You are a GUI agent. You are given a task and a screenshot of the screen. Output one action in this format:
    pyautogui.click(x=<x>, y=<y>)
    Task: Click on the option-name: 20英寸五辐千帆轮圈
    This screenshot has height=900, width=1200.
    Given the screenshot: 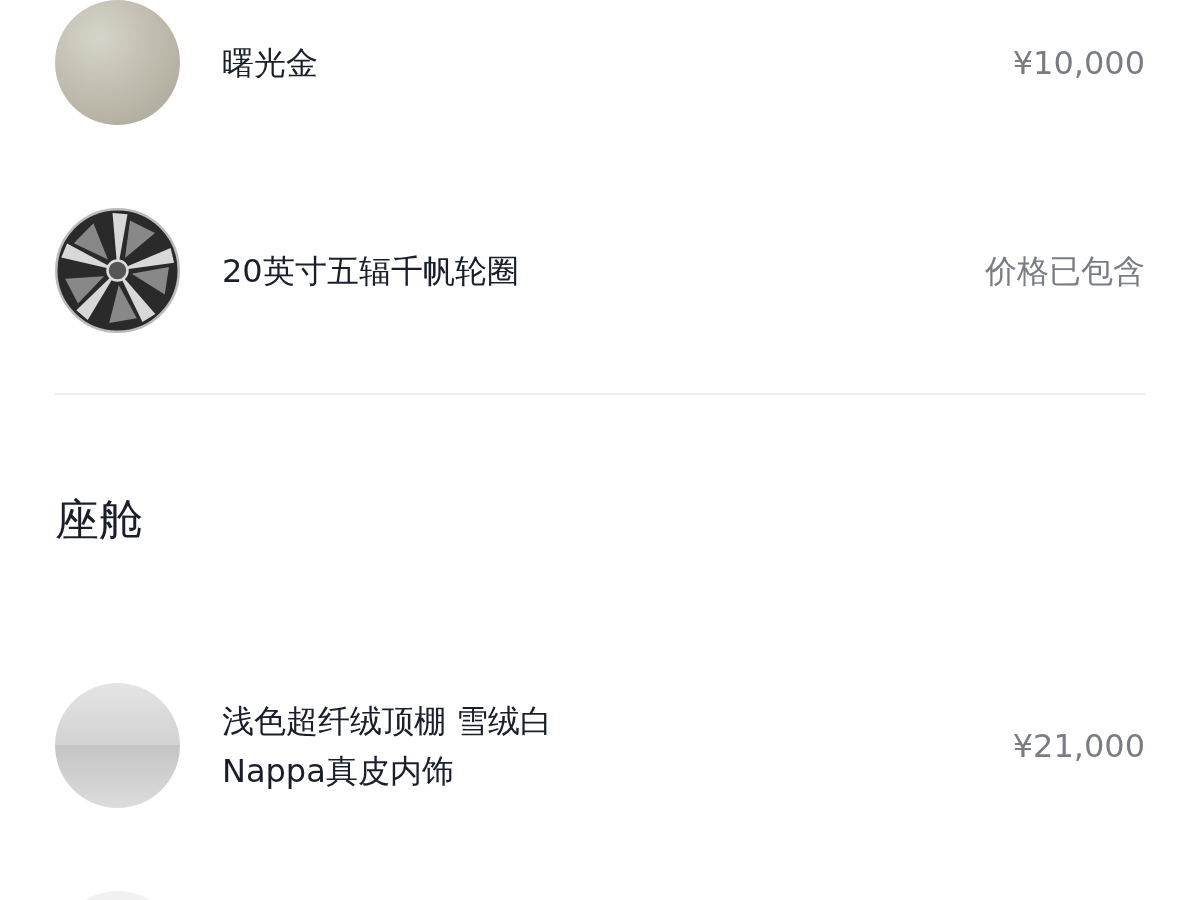 What is the action you would take?
    pyautogui.click(x=371, y=271)
    